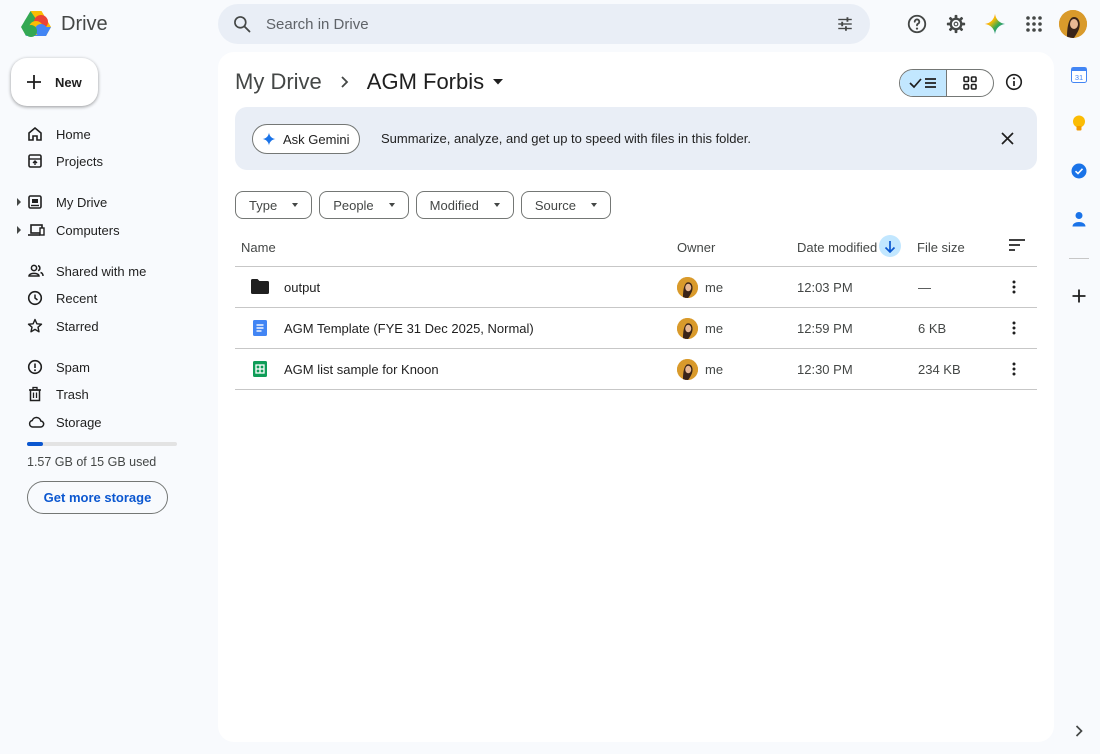 This screenshot has height=754, width=1100. Describe the element at coordinates (454, 205) in the screenshot. I see `filter-label: Modified` at that location.